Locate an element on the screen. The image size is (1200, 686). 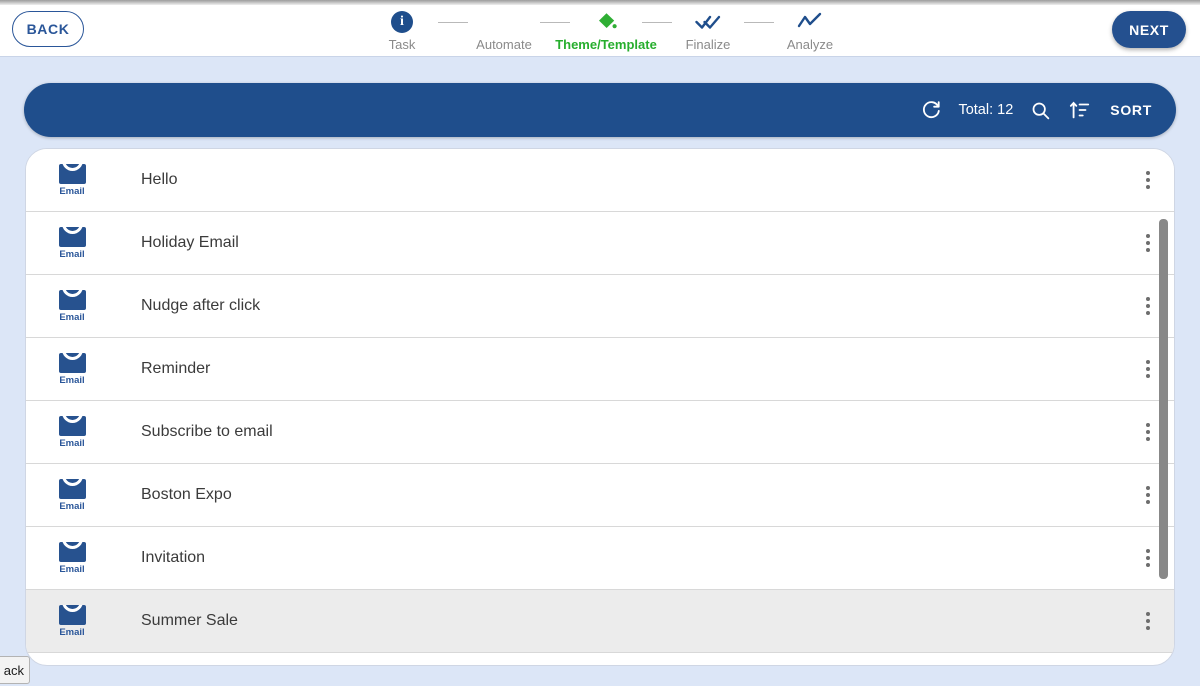
double-check-icon is located at coordinates (708, 22).